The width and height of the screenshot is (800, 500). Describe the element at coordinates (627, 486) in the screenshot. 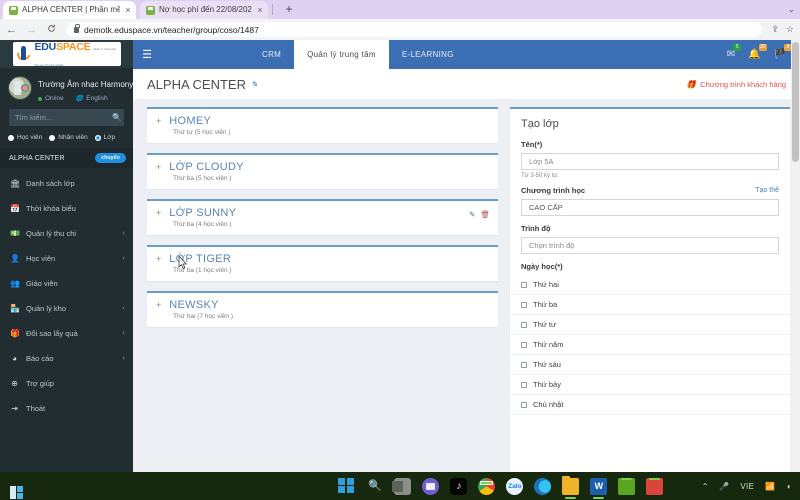

I see `camtasia-green-icon` at that location.